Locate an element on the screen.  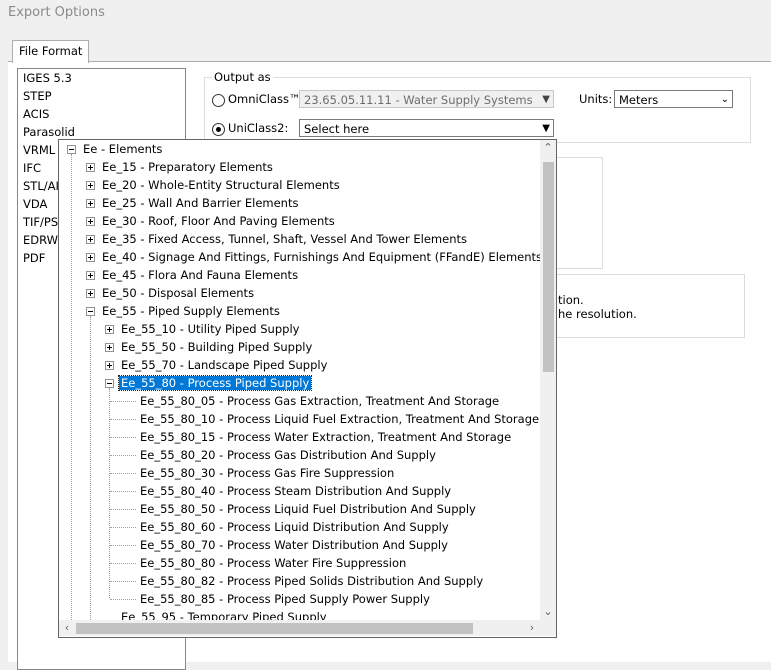
units-value: Meters is located at coordinates (639, 100).